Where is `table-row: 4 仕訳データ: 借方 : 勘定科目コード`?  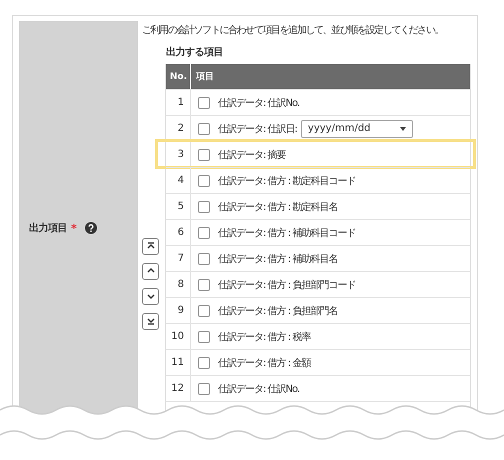
table-row: 4 仕訳データ: 借方 : 勘定科目コード is located at coordinates (318, 180).